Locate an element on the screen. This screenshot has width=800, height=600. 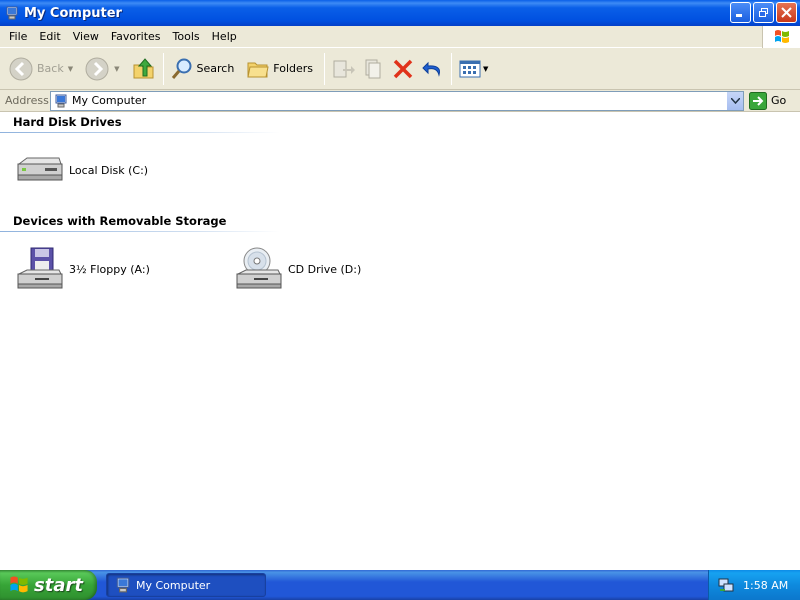
address-dropdown-button is located at coordinates (734, 100).